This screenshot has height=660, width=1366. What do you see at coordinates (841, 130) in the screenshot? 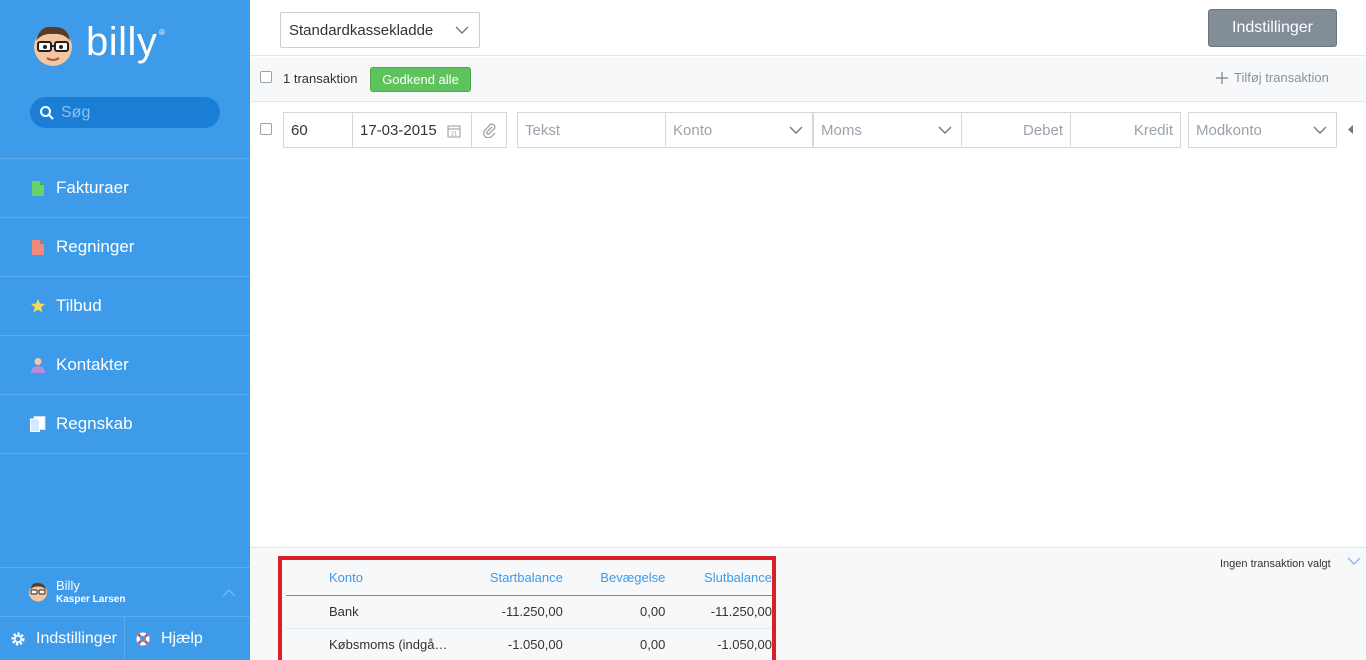
I see `vat-placeholder: Moms` at bounding box center [841, 130].